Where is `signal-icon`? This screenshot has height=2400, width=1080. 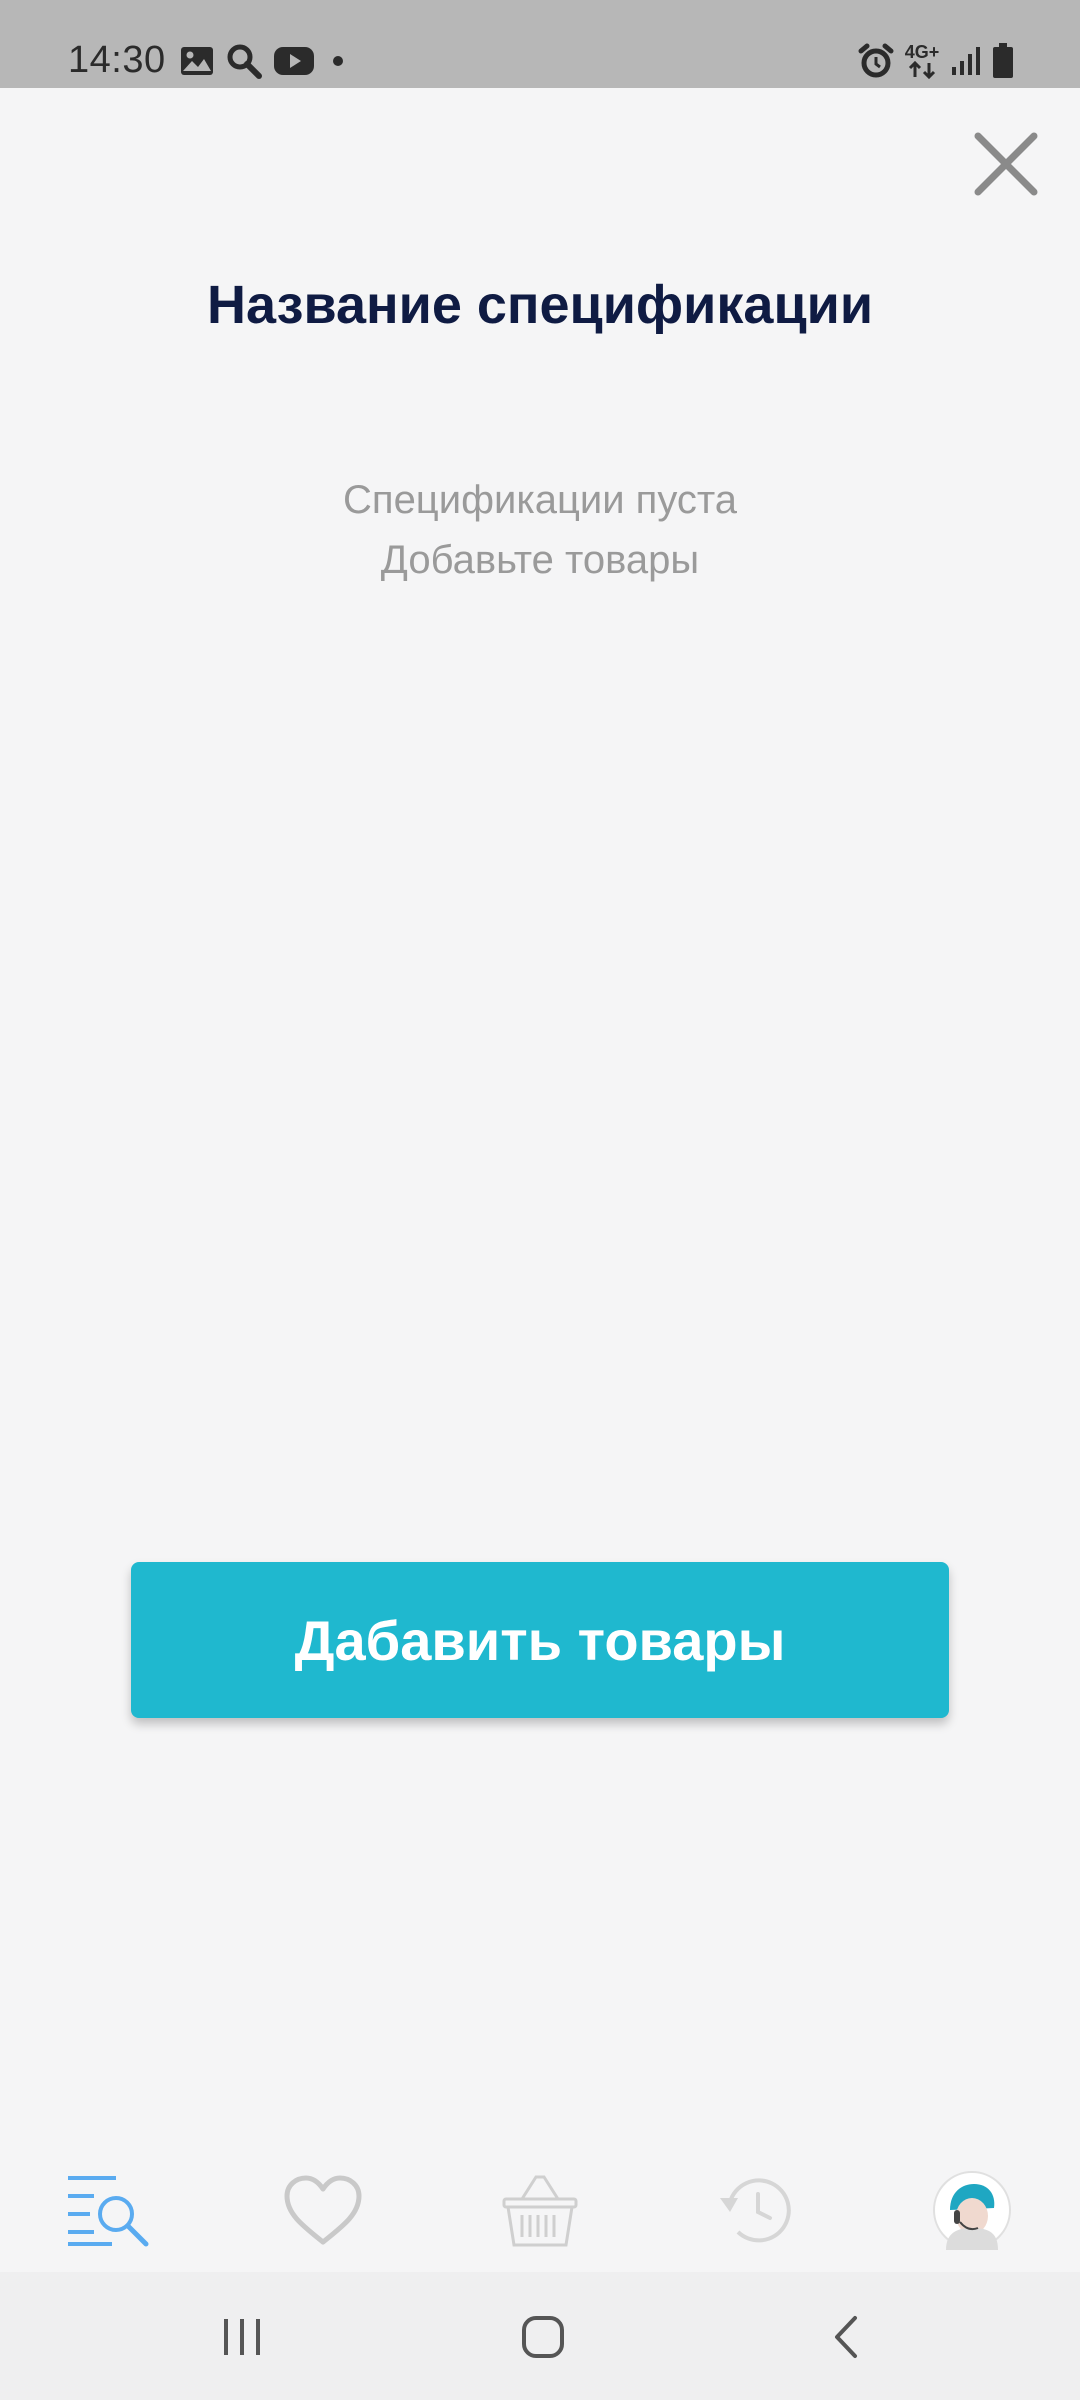
signal-icon is located at coordinates (966, 61).